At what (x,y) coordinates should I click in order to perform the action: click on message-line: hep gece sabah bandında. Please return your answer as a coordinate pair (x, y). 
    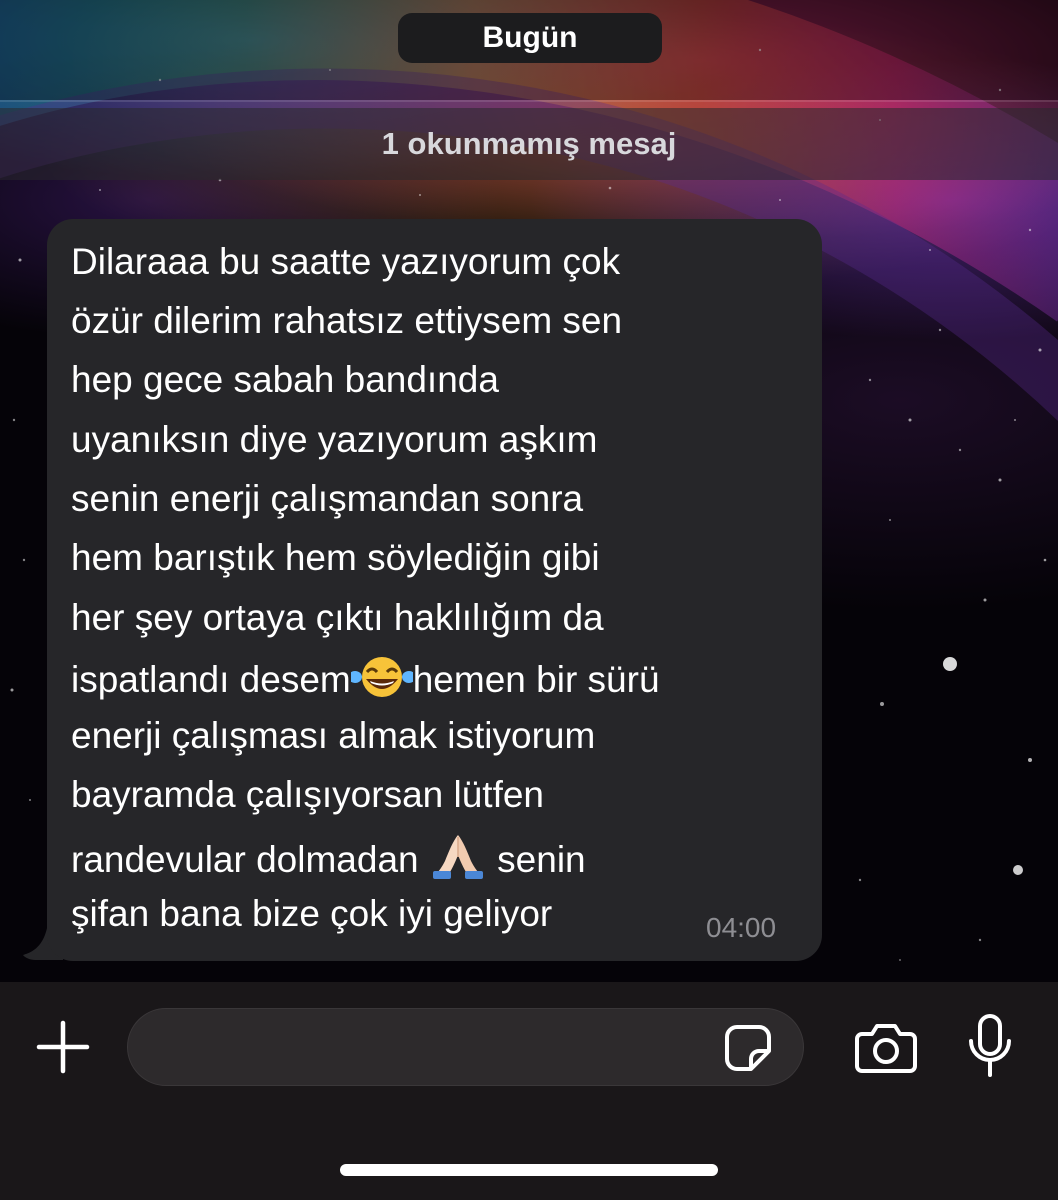
    Looking at the image, I should click on (285, 379).